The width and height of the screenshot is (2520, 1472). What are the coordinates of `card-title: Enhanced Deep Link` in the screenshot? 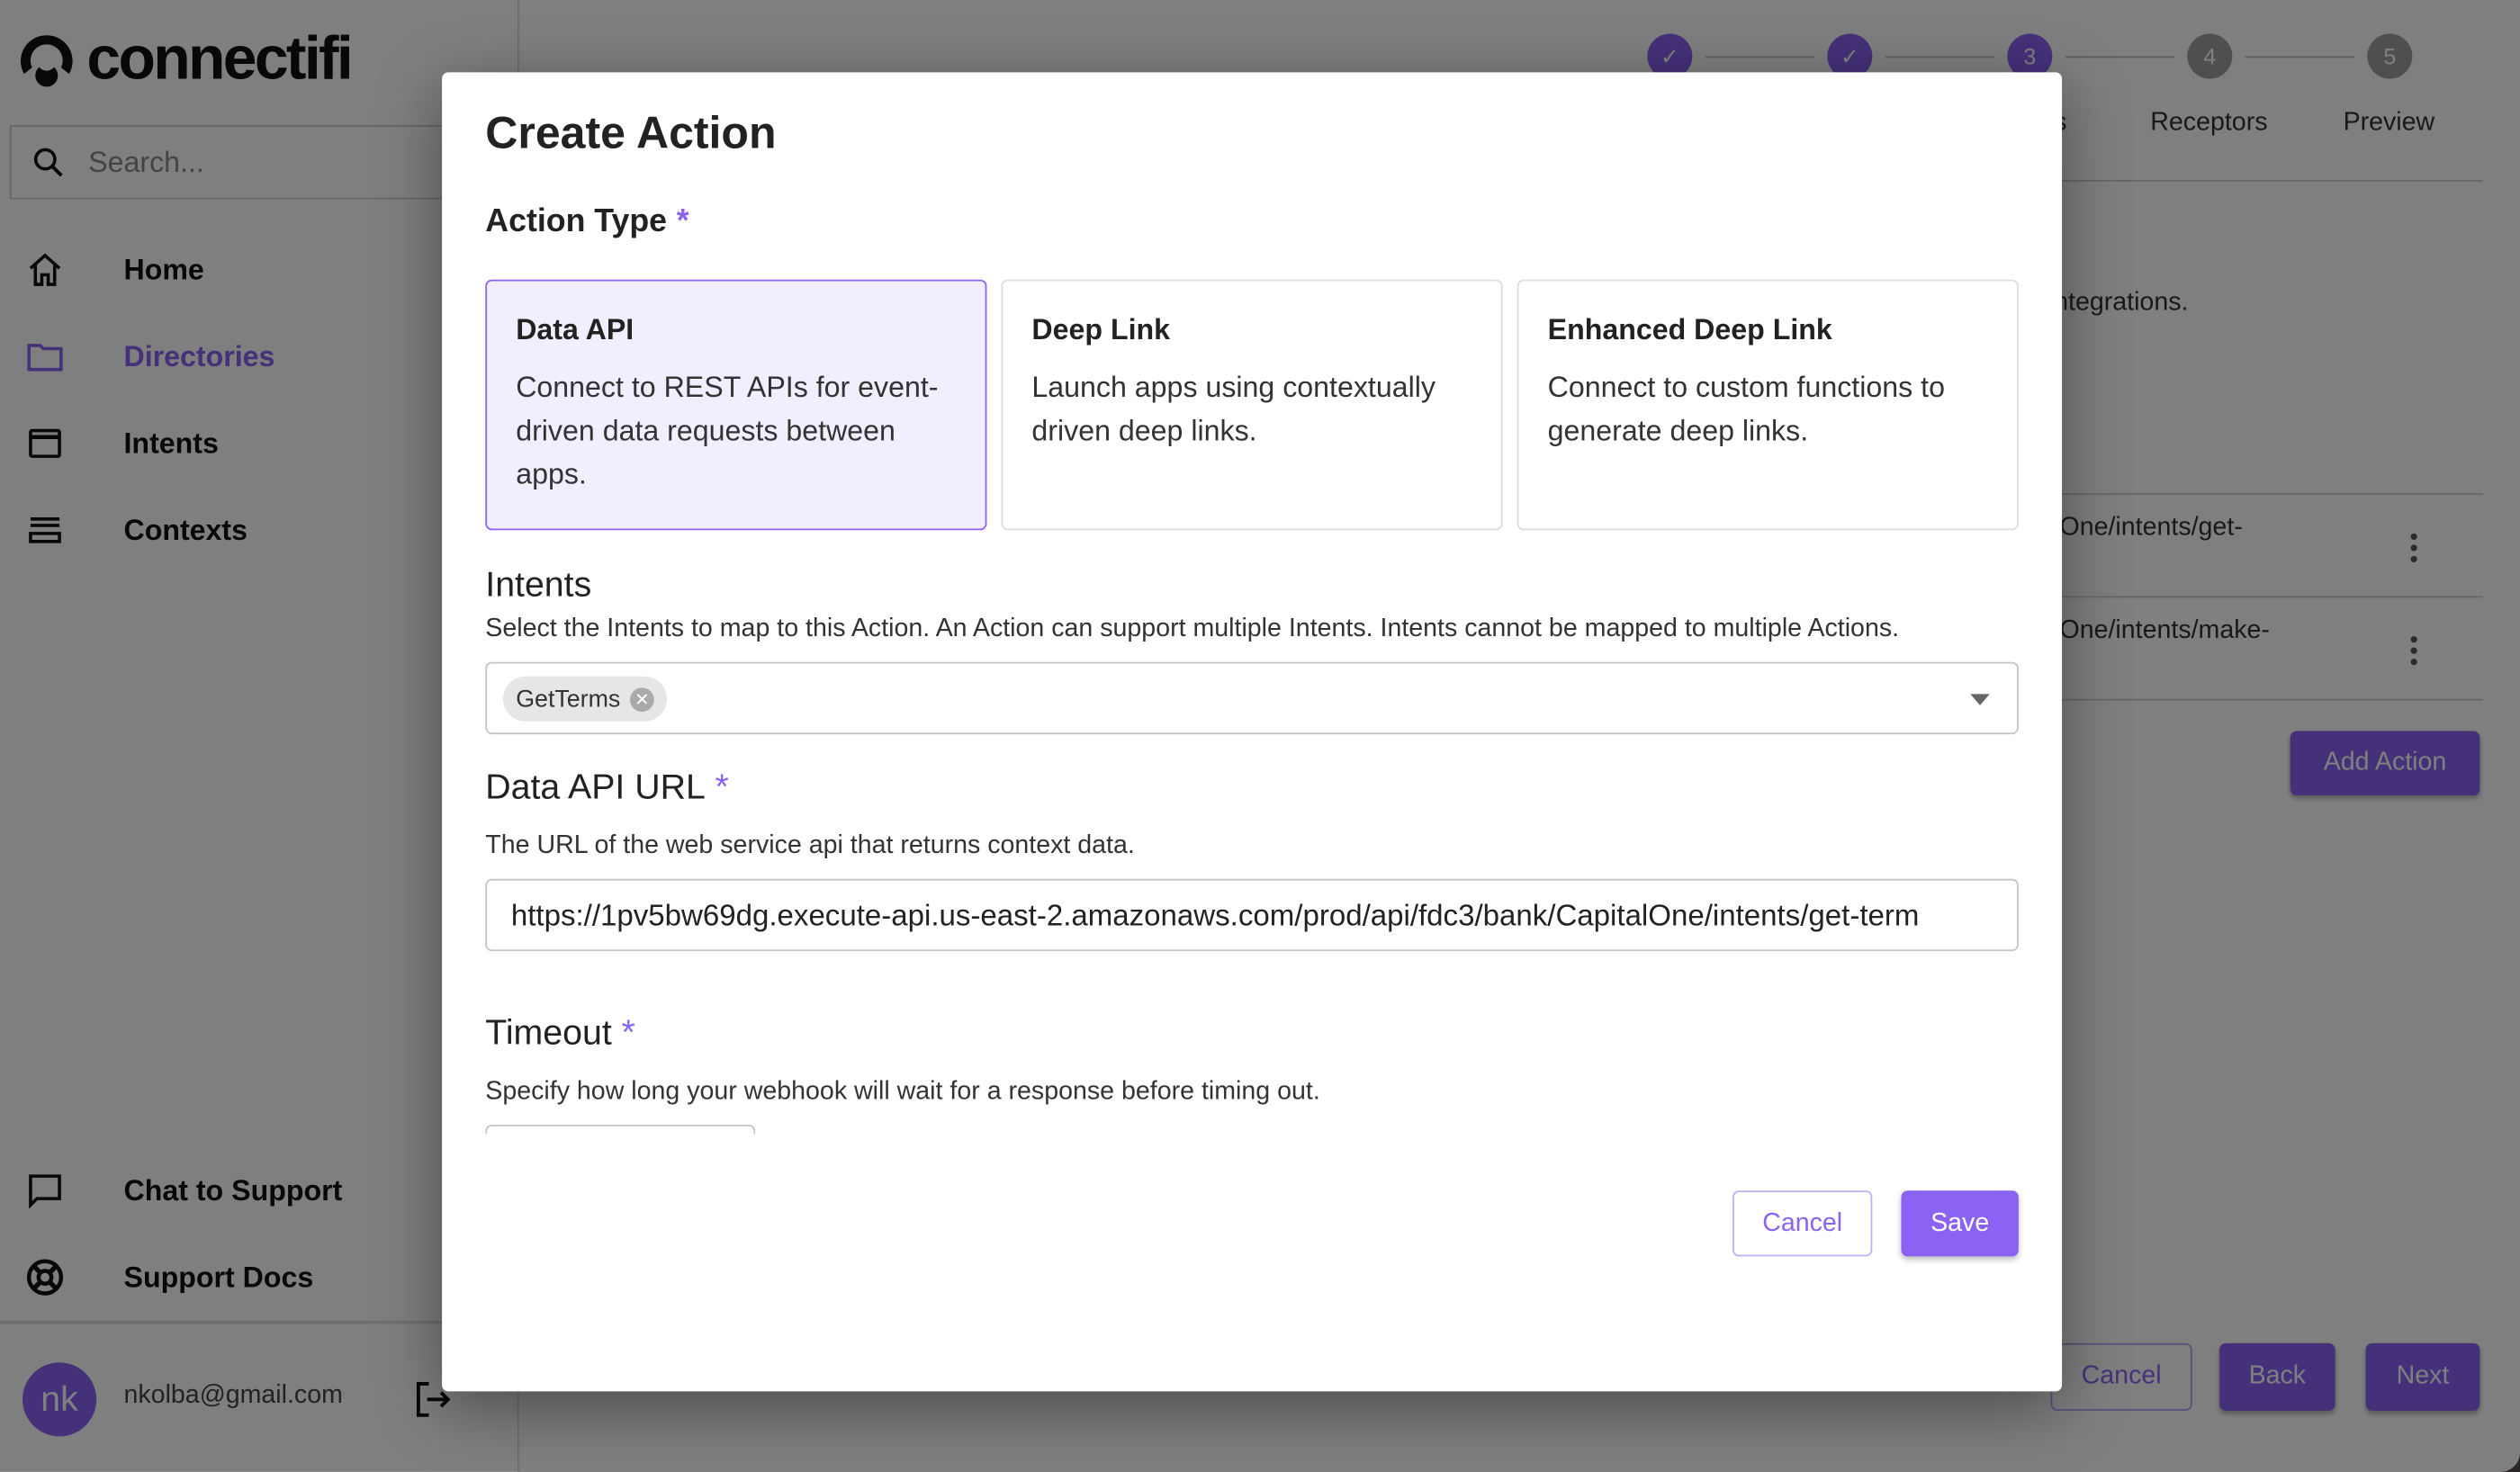 It's located at (1690, 330).